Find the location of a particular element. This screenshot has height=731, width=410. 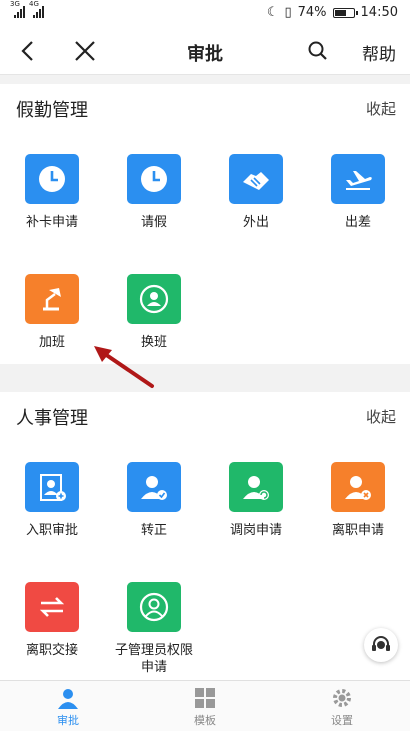

app-label: 调岗申请 is located at coordinates (255, 530).